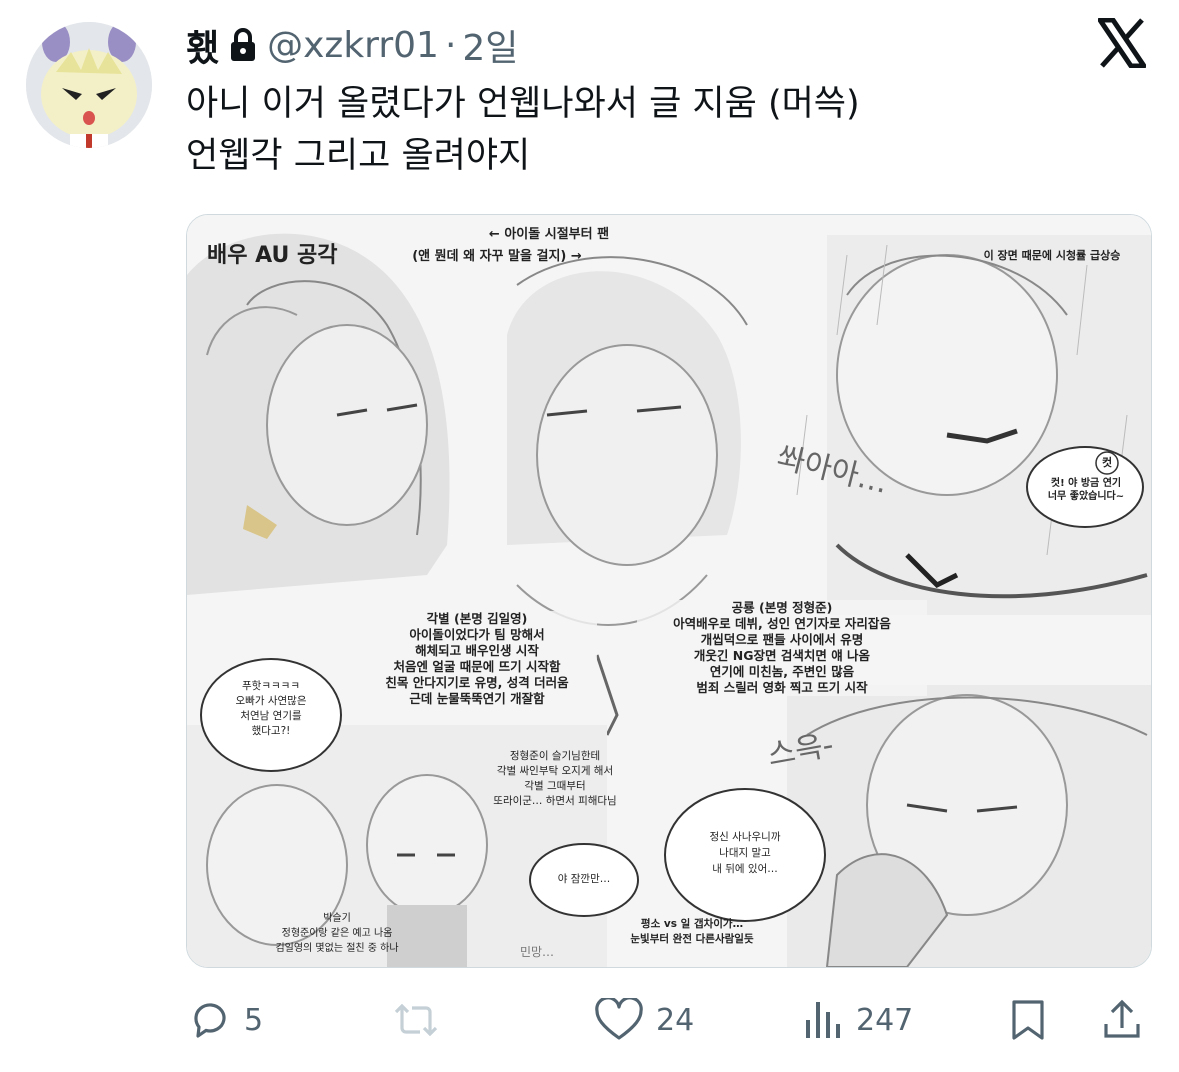 The image size is (1179, 1072). I want to click on media-left-bubble: 푸핫ㅋㅋㅋㅋ 오빠가 사연많은 처연남 연기를 했다고?!, so click(271, 708).